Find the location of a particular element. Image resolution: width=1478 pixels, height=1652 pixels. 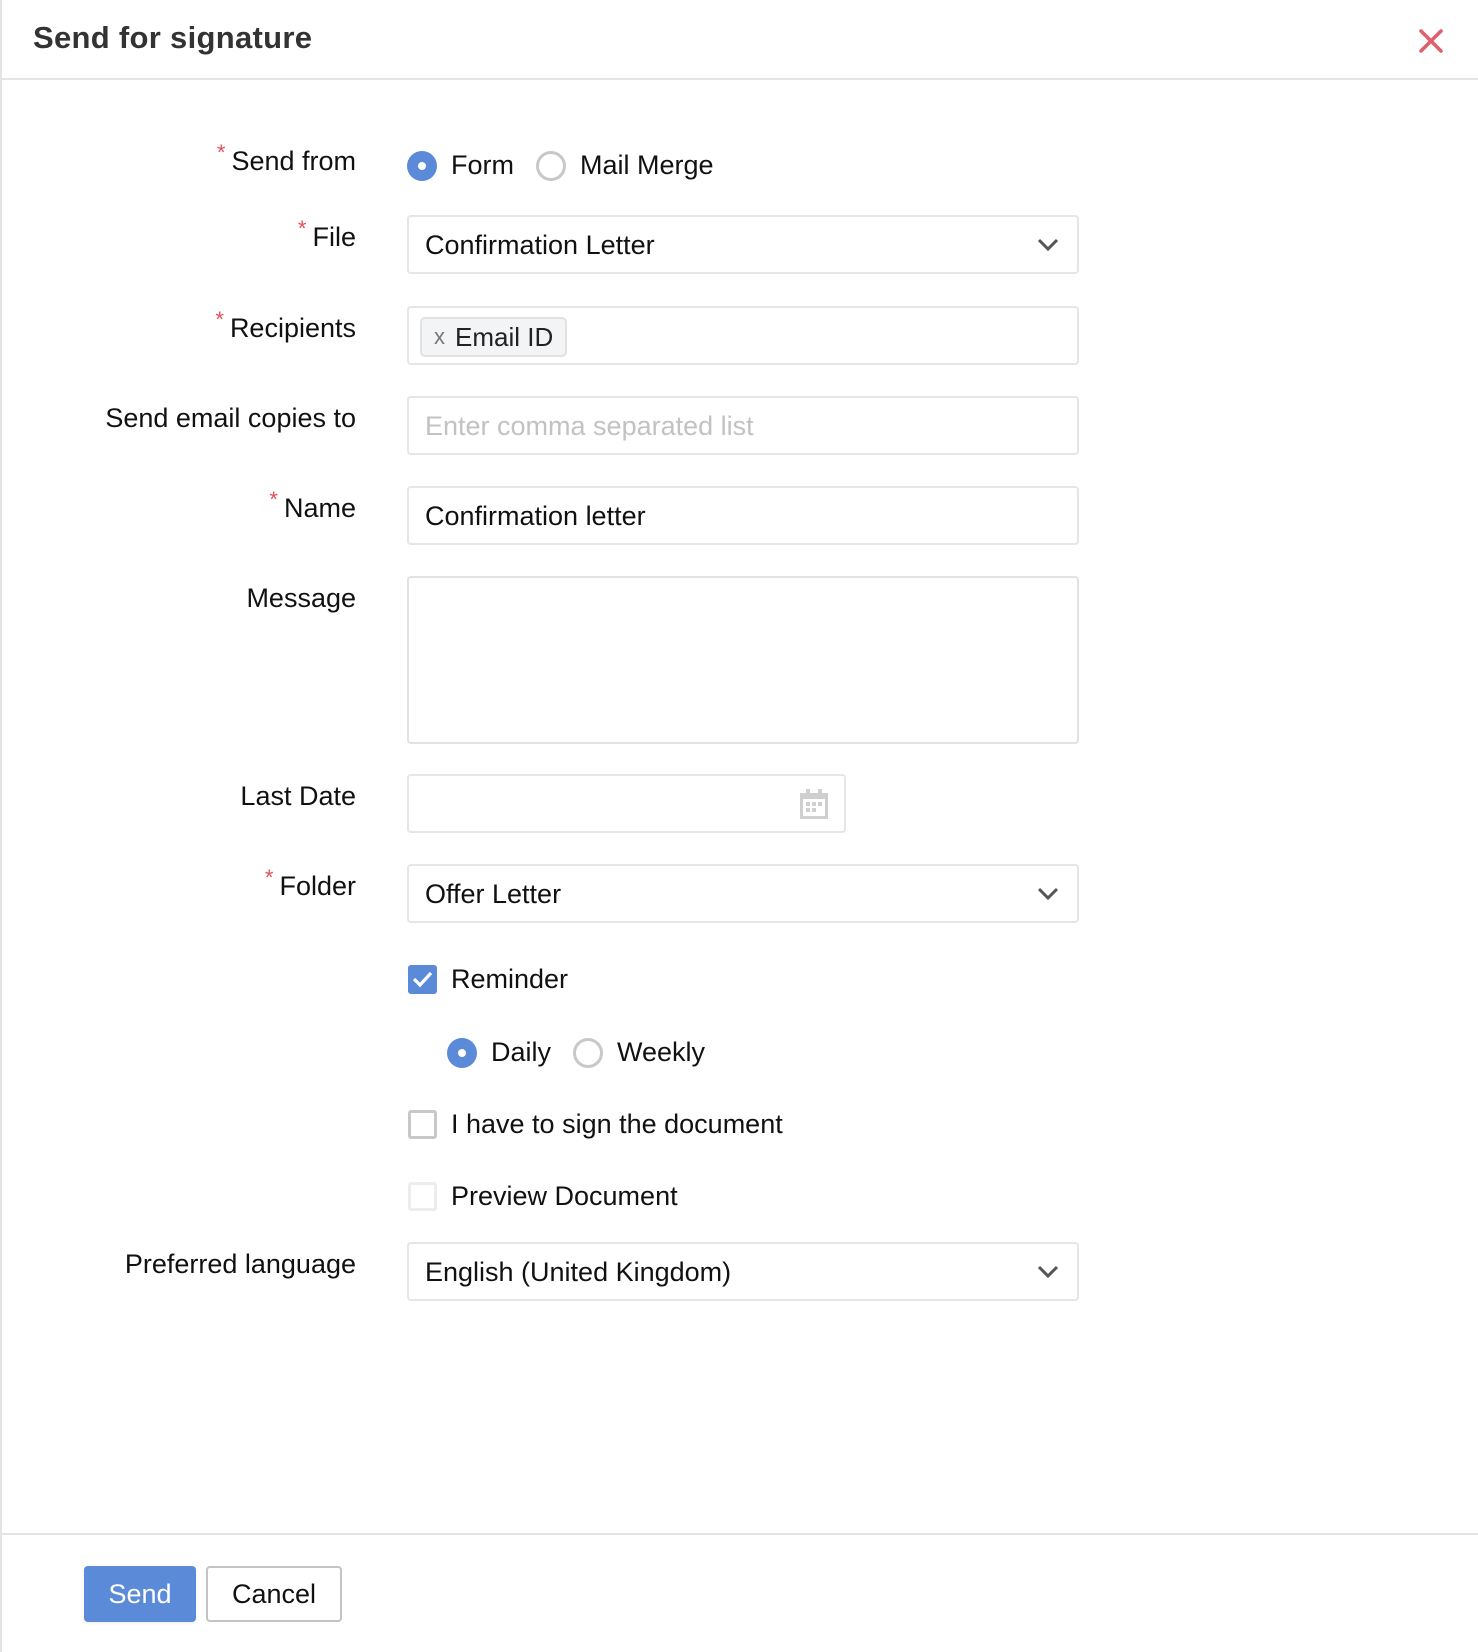

reminder-frequency-radio-group: Daily Weekly is located at coordinates (587, 1052).